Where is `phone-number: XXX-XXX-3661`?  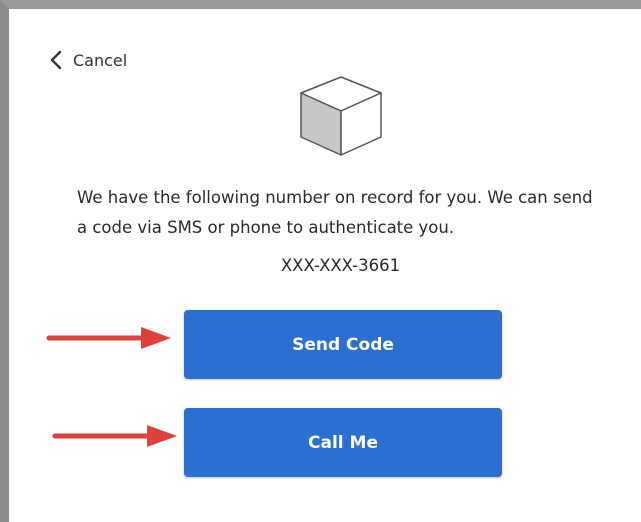 phone-number: XXX-XXX-3661 is located at coordinates (340, 265).